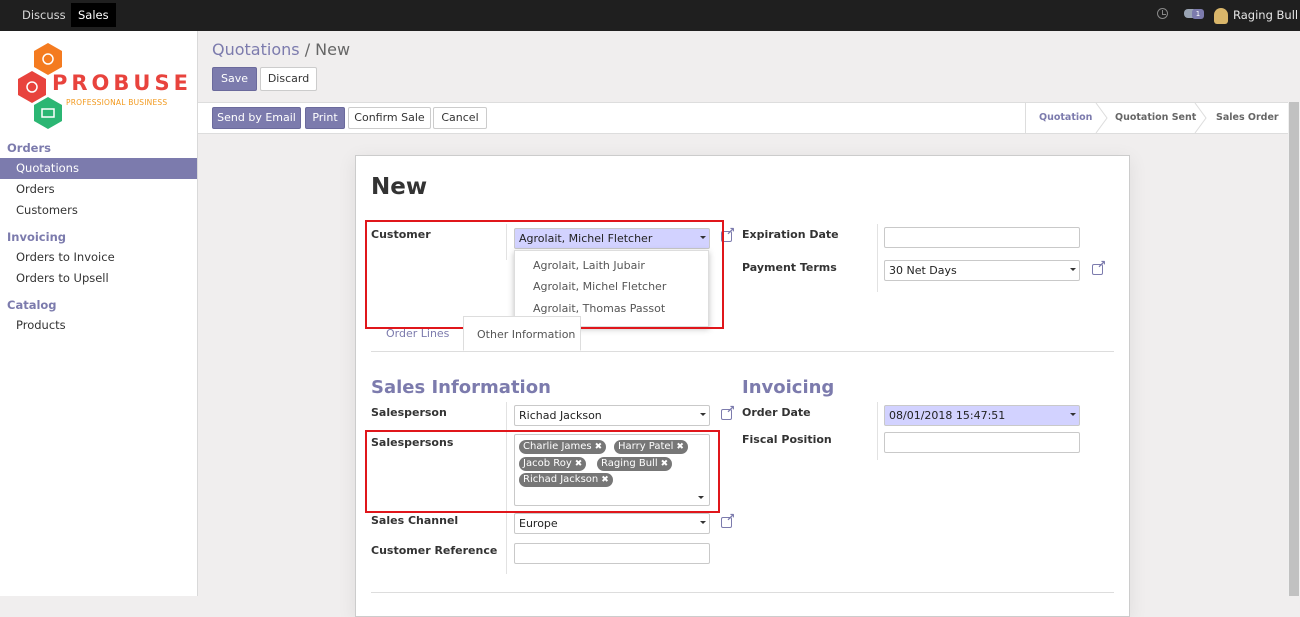 The height and width of the screenshot is (617, 1300). Describe the element at coordinates (415, 520) in the screenshot. I see `sales-channel-label: Sales Channel` at that location.